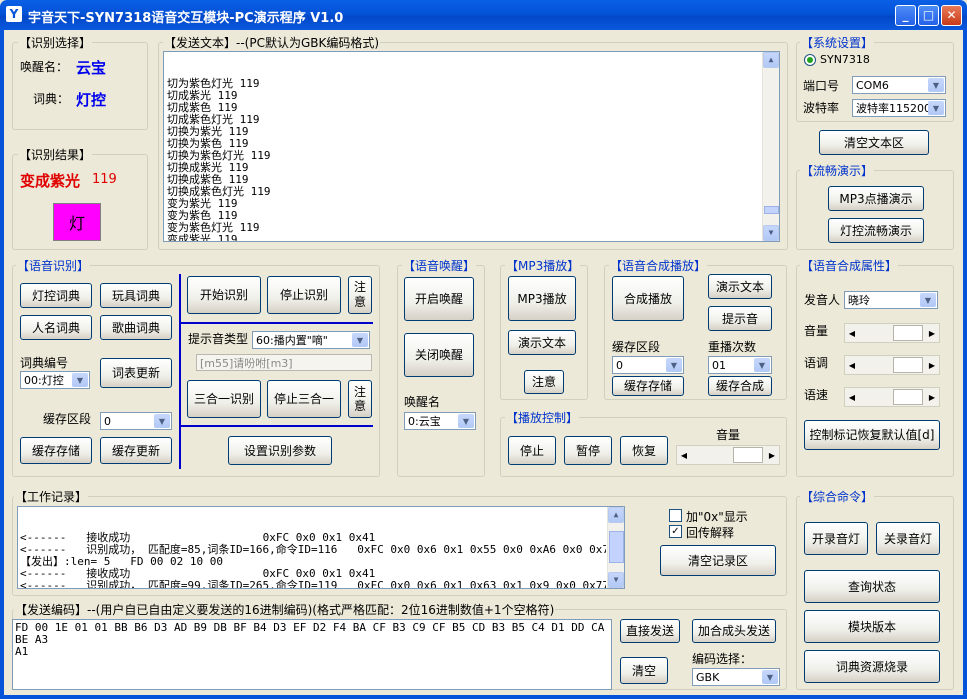 Image resolution: width=967 pixels, height=699 pixels. Describe the element at coordinates (276, 323) in the screenshot. I see `divider-top` at that location.